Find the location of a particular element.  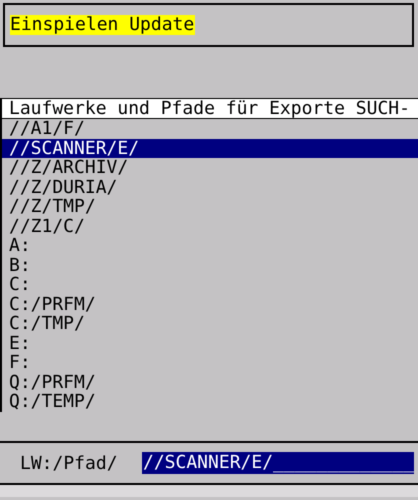

path-list-item: C:/TMP/ is located at coordinates (209, 324).